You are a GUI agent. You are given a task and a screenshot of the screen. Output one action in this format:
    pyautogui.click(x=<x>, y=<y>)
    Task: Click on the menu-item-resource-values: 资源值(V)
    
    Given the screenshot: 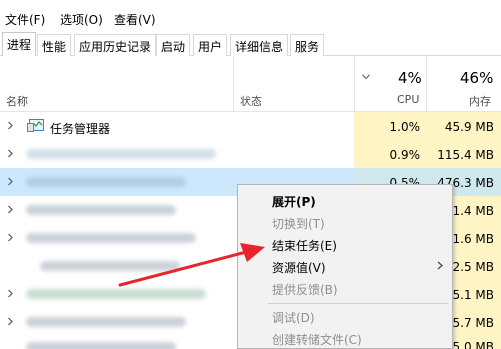 What is the action you would take?
    pyautogui.click(x=299, y=267)
    